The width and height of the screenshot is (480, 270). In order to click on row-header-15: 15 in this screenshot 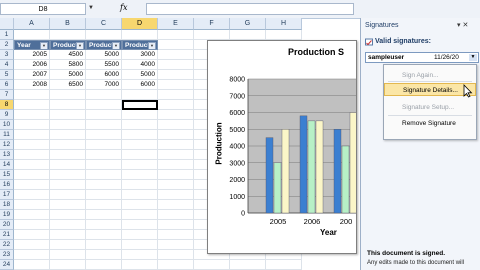, I will do `click(7, 175)`.